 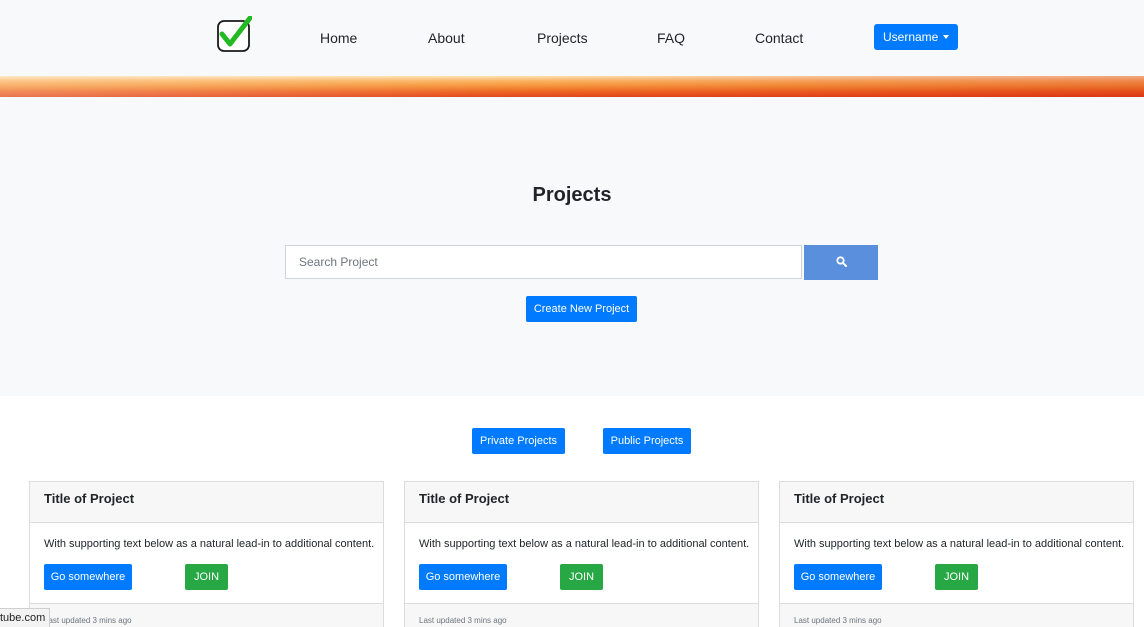 I want to click on navbar: Home About Projects FAQ Contact Username, so click(x=572, y=39).